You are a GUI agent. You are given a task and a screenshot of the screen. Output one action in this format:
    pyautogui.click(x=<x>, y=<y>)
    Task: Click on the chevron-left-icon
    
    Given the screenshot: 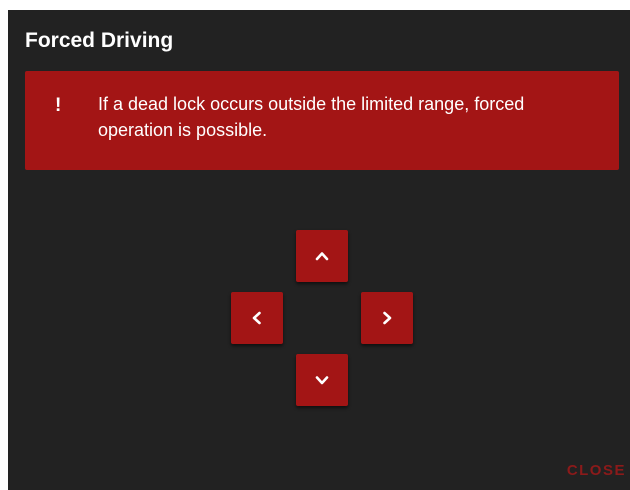 What is the action you would take?
    pyautogui.click(x=257, y=318)
    